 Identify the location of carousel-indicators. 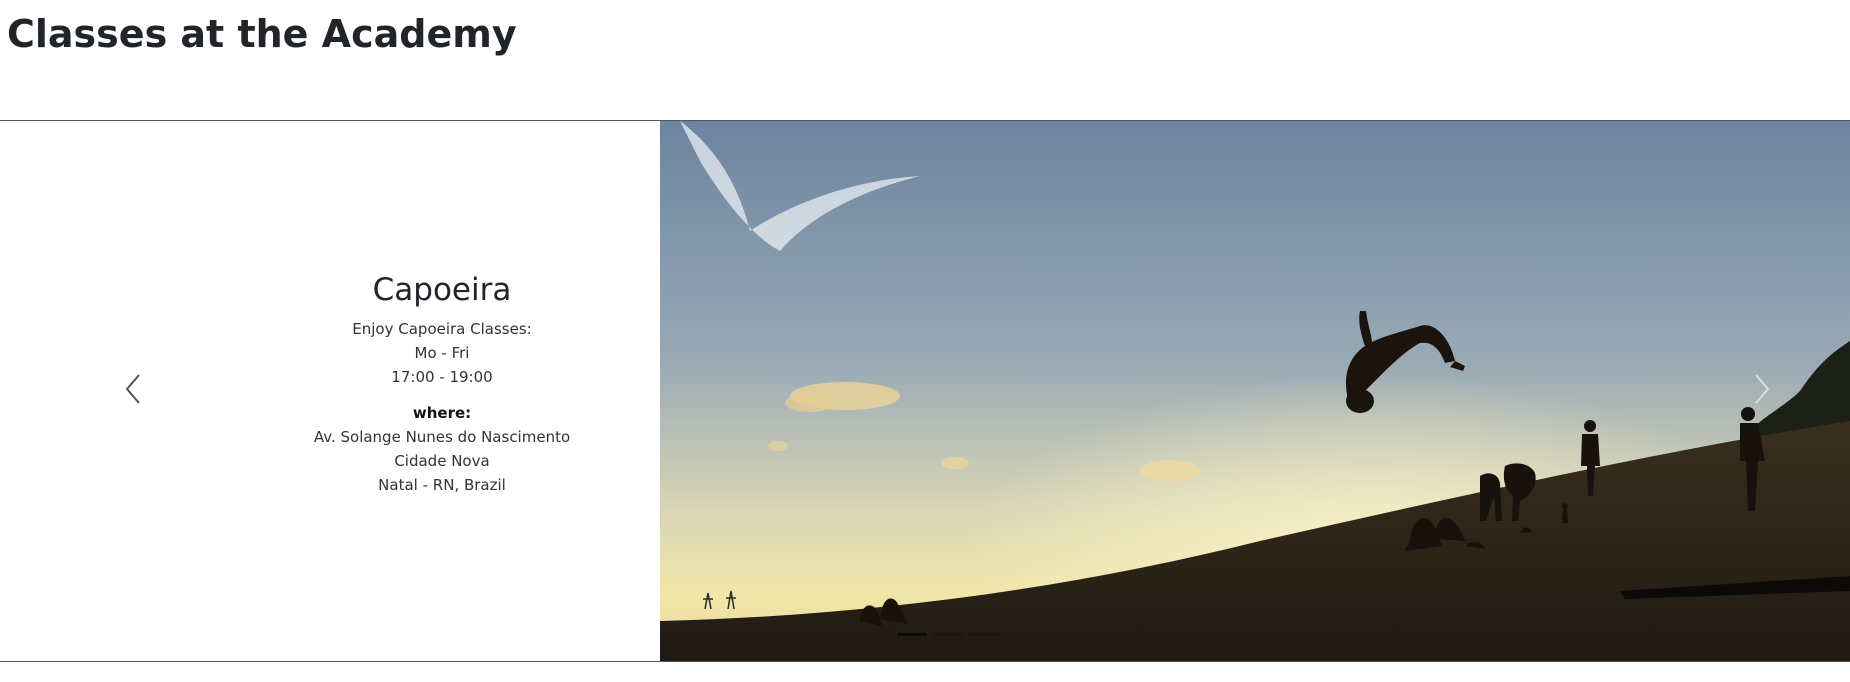
(948, 634).